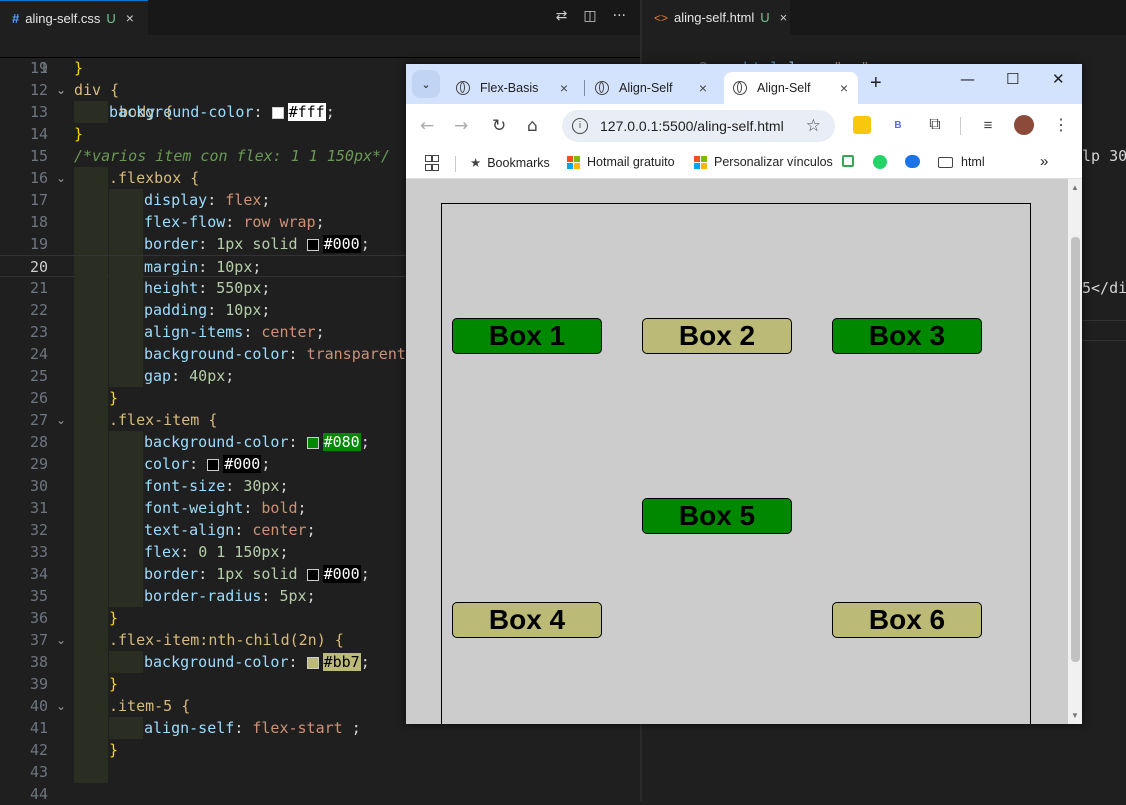 The height and width of the screenshot is (805, 1126). I want to click on bookmark-label: Personalizar vínculos, so click(773, 162).